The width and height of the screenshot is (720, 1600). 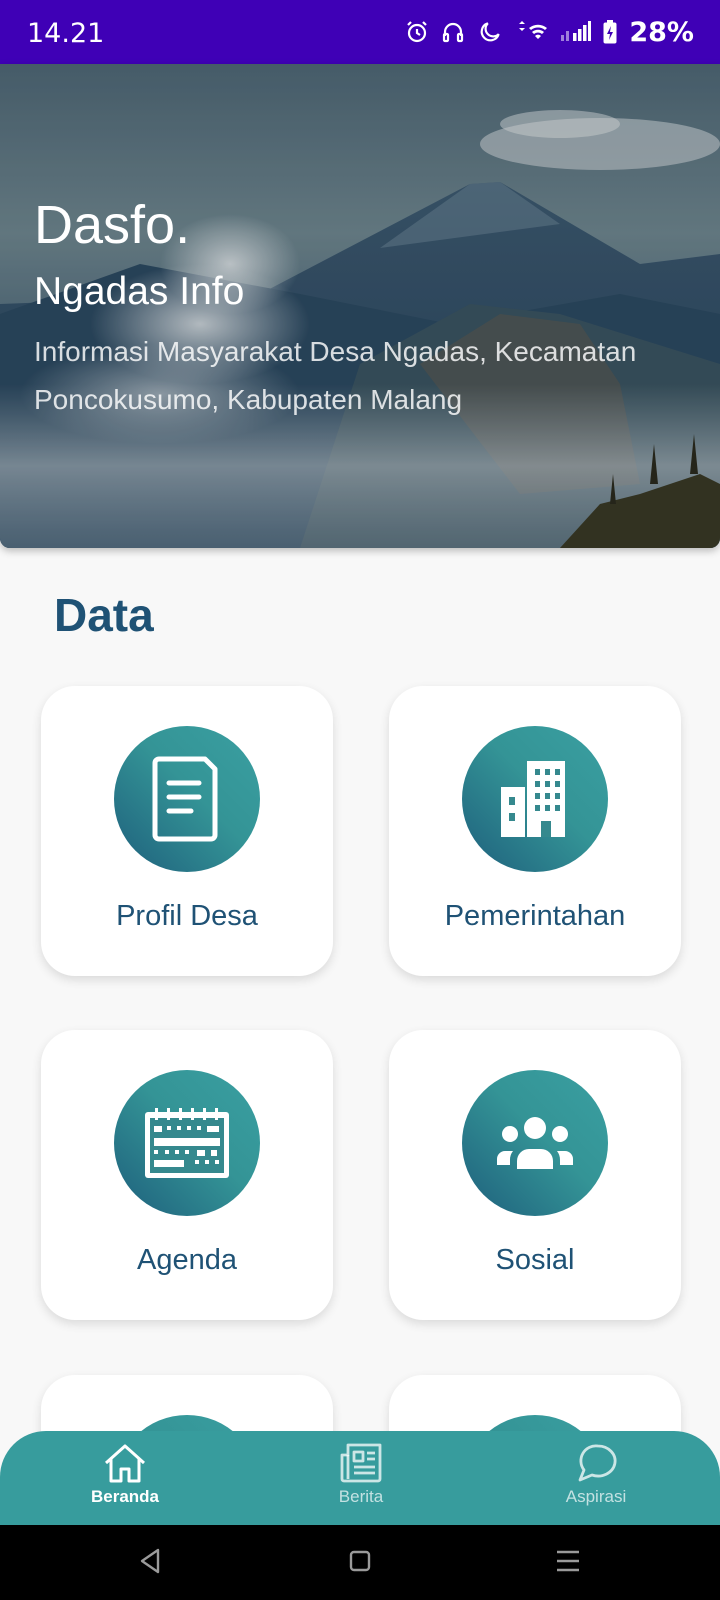 What do you see at coordinates (360, 32) in the screenshot?
I see `status-bar: 14.21 28%` at bounding box center [360, 32].